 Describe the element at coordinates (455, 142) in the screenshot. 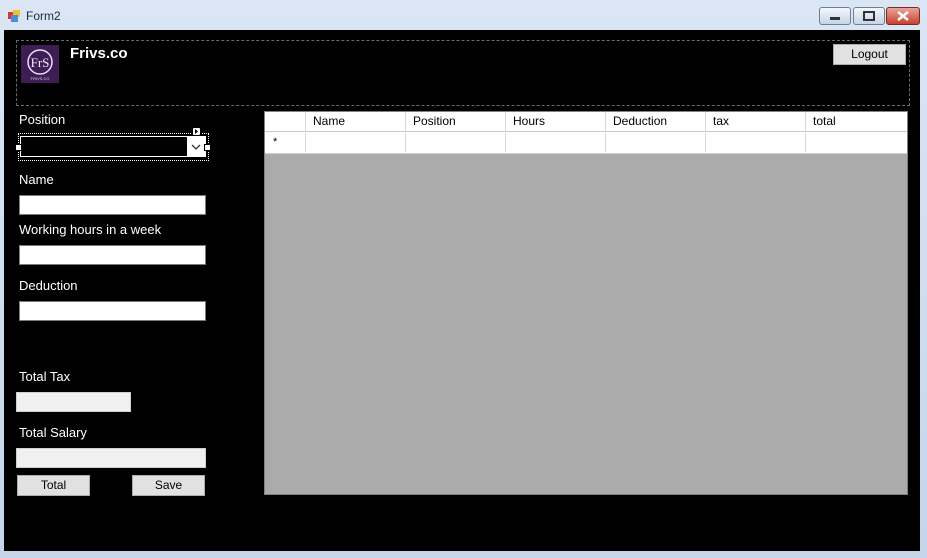

I see `cell-position` at that location.